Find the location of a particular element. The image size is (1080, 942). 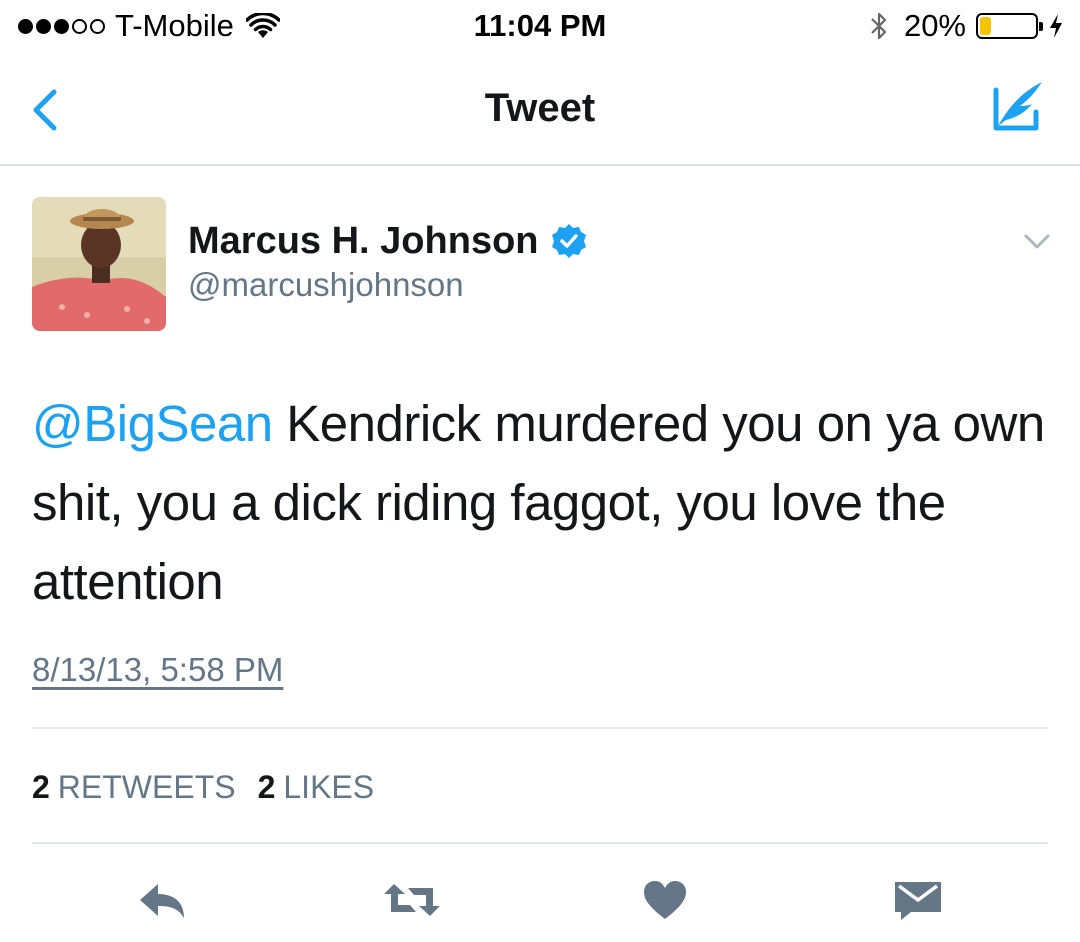

tweet-timestamp: 8/13/13, 5:58 PM is located at coordinates (157, 670).